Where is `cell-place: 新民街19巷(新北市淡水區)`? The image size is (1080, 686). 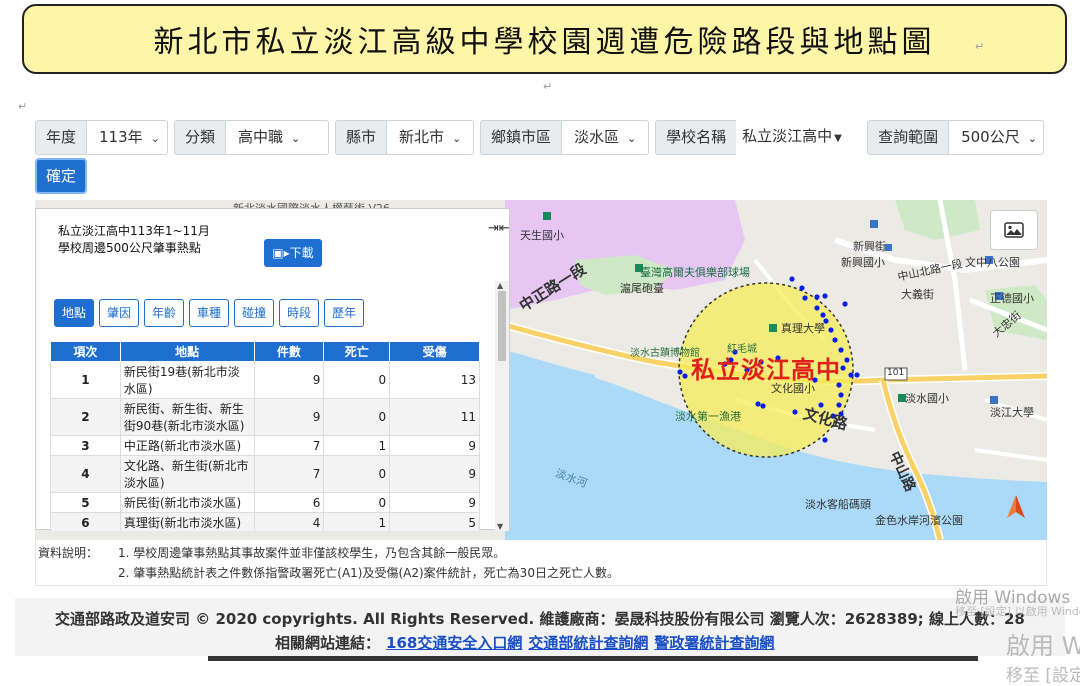 cell-place: 新民街19巷(新北市淡水區) is located at coordinates (187, 380).